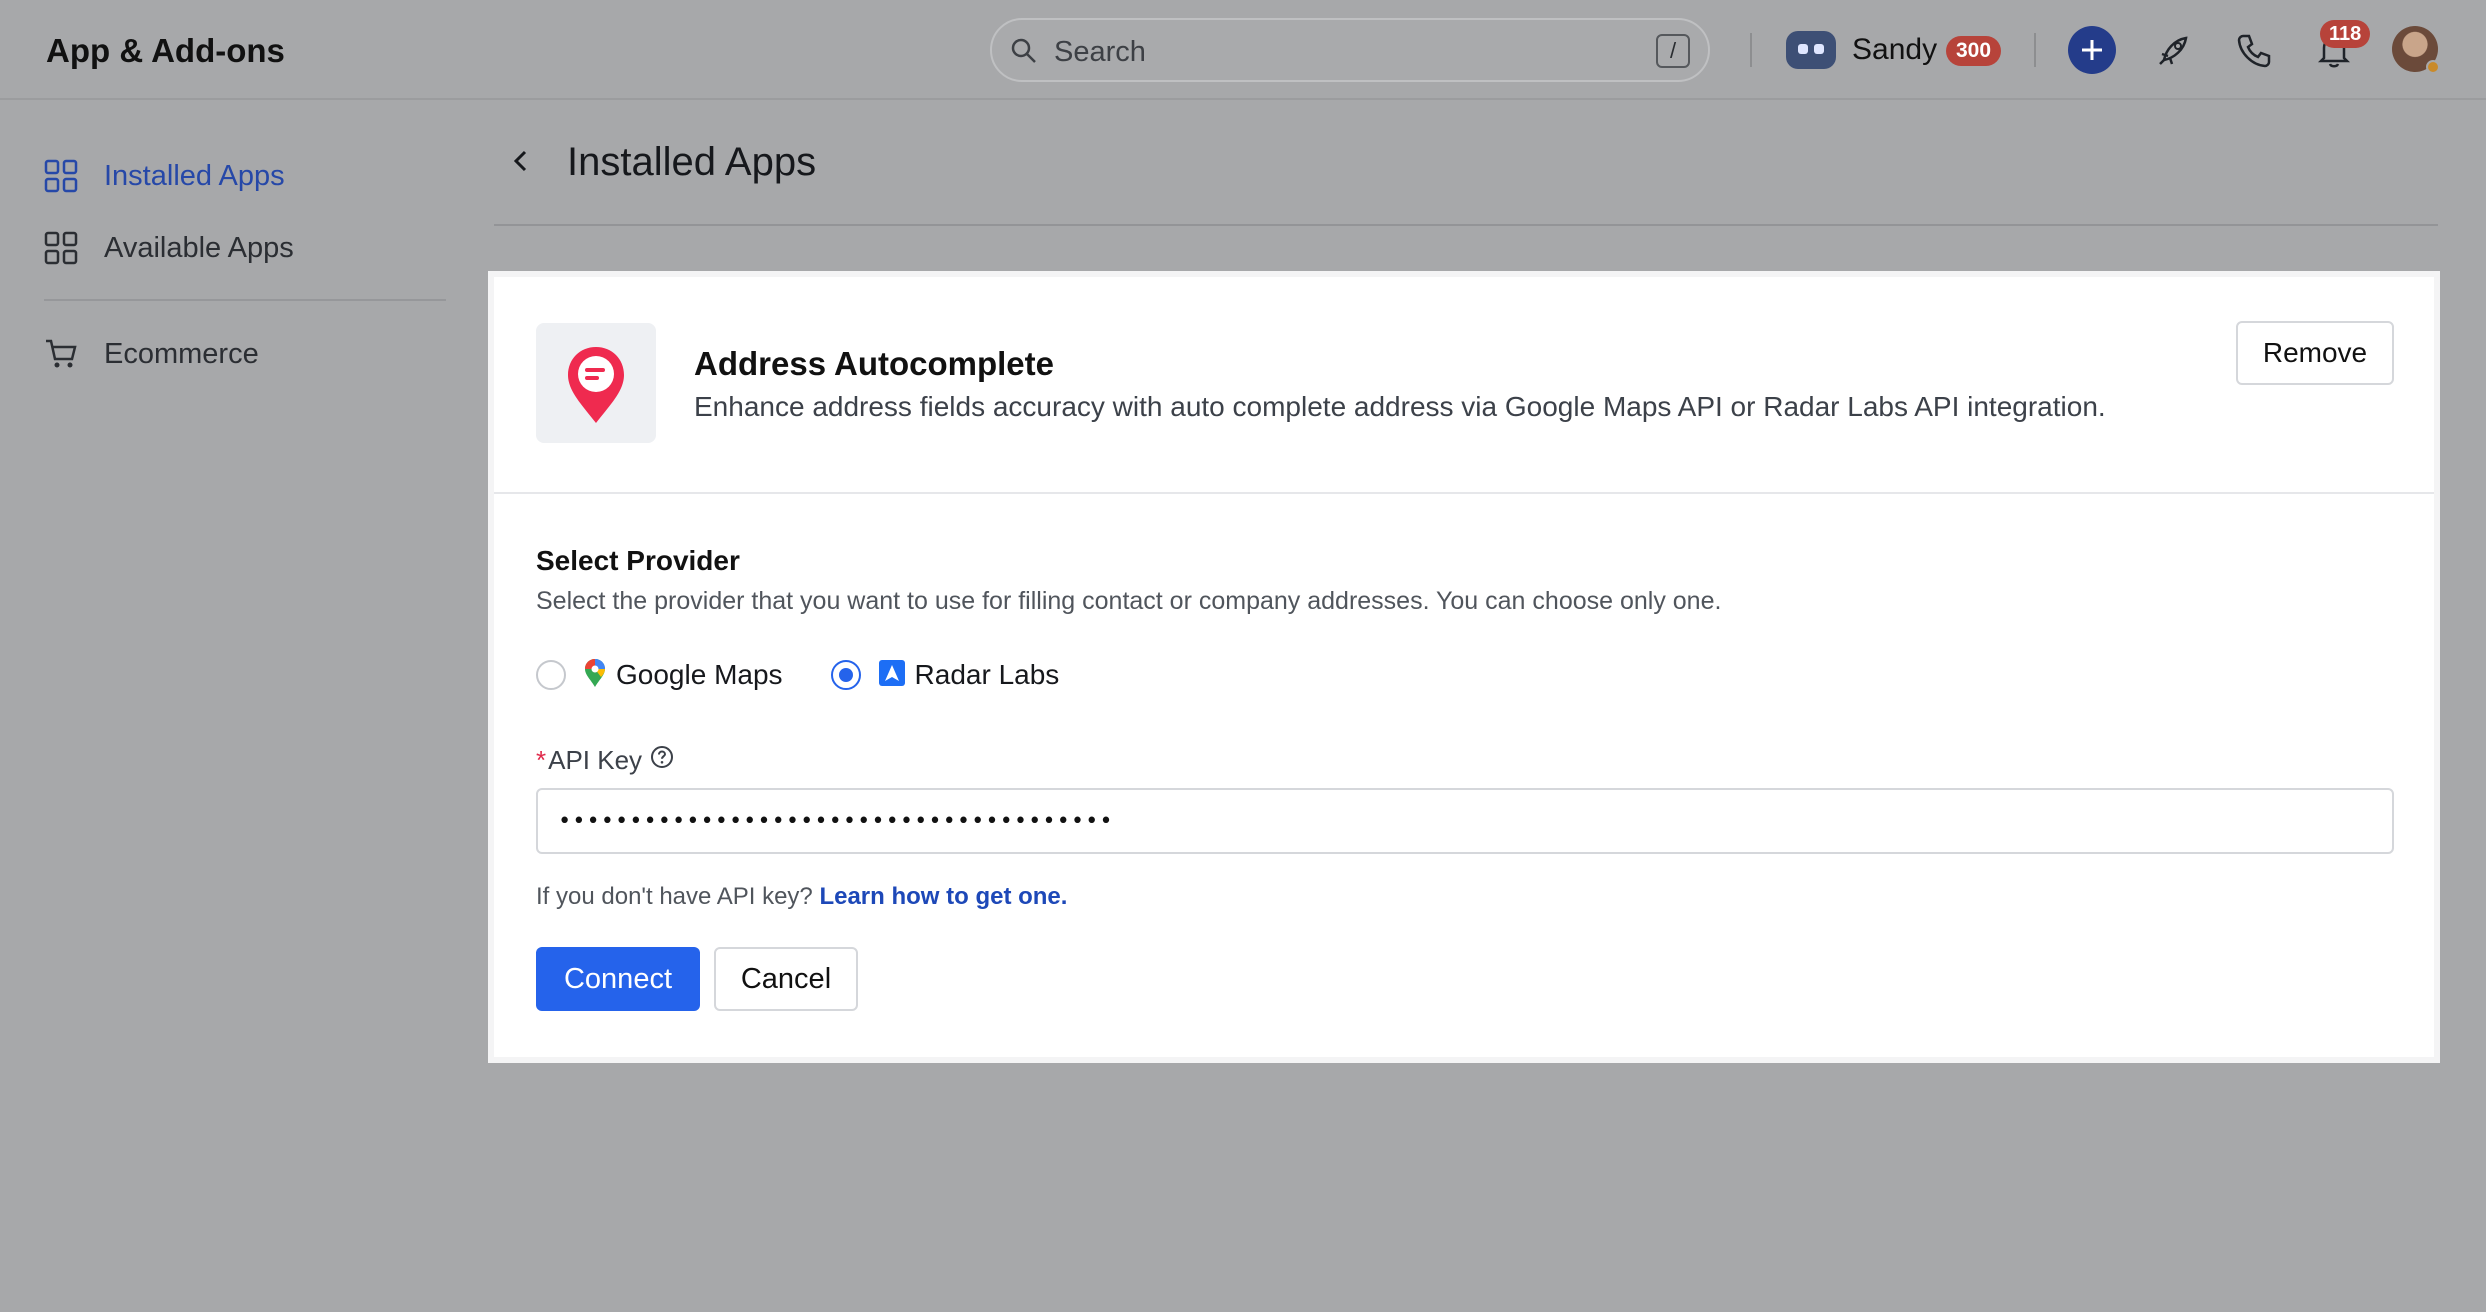 This screenshot has width=2486, height=1312. What do you see at coordinates (987, 674) in the screenshot?
I see `option-label: Radar Labs` at bounding box center [987, 674].